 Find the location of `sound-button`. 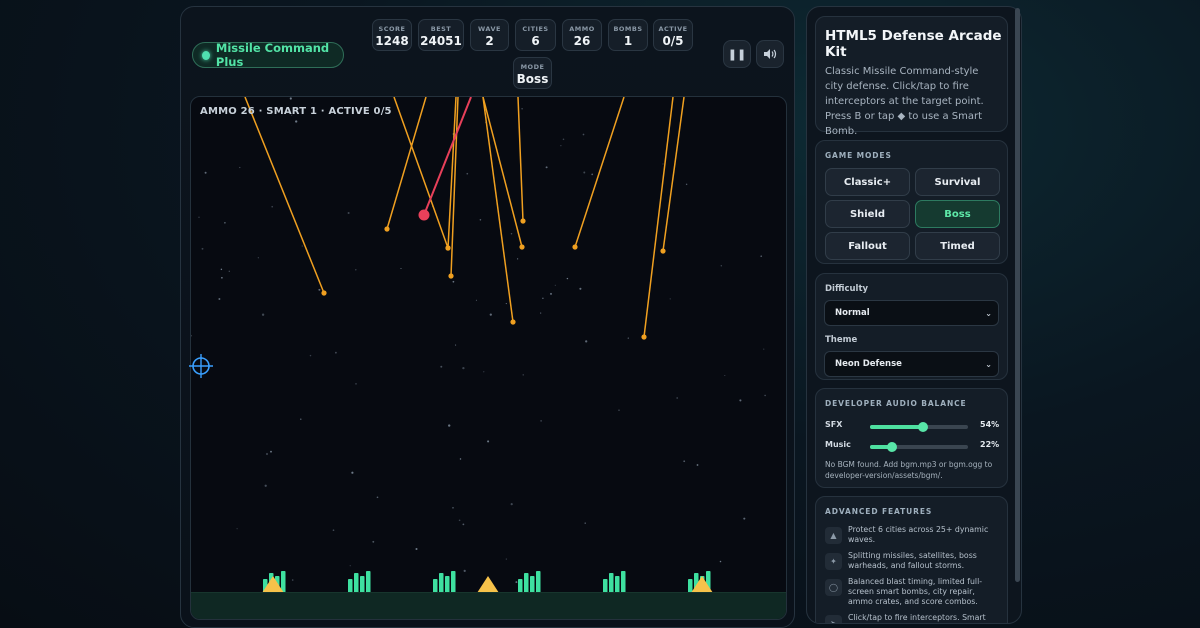

sound-button is located at coordinates (770, 54).